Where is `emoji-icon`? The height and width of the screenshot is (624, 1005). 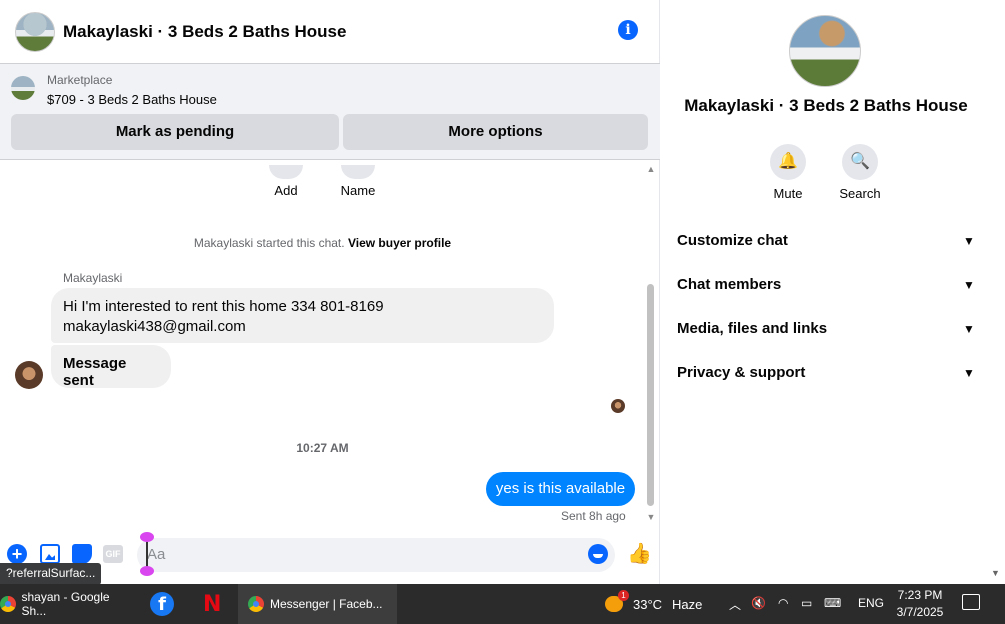
emoji-icon is located at coordinates (598, 554).